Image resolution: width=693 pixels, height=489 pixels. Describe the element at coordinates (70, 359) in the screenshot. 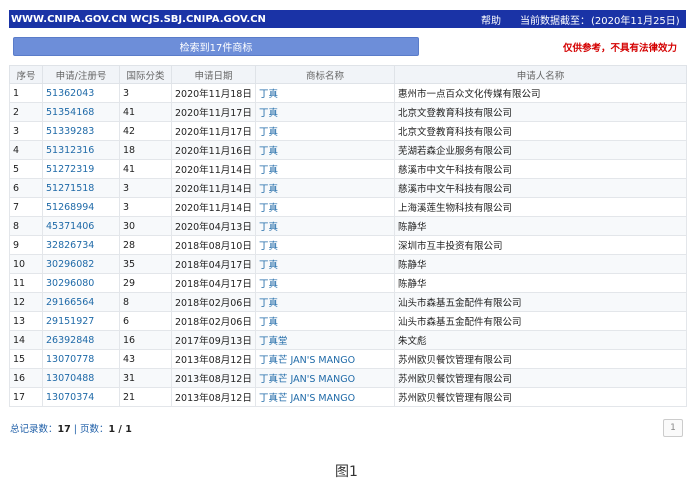

I see `reg-number-link: 13070778` at that location.